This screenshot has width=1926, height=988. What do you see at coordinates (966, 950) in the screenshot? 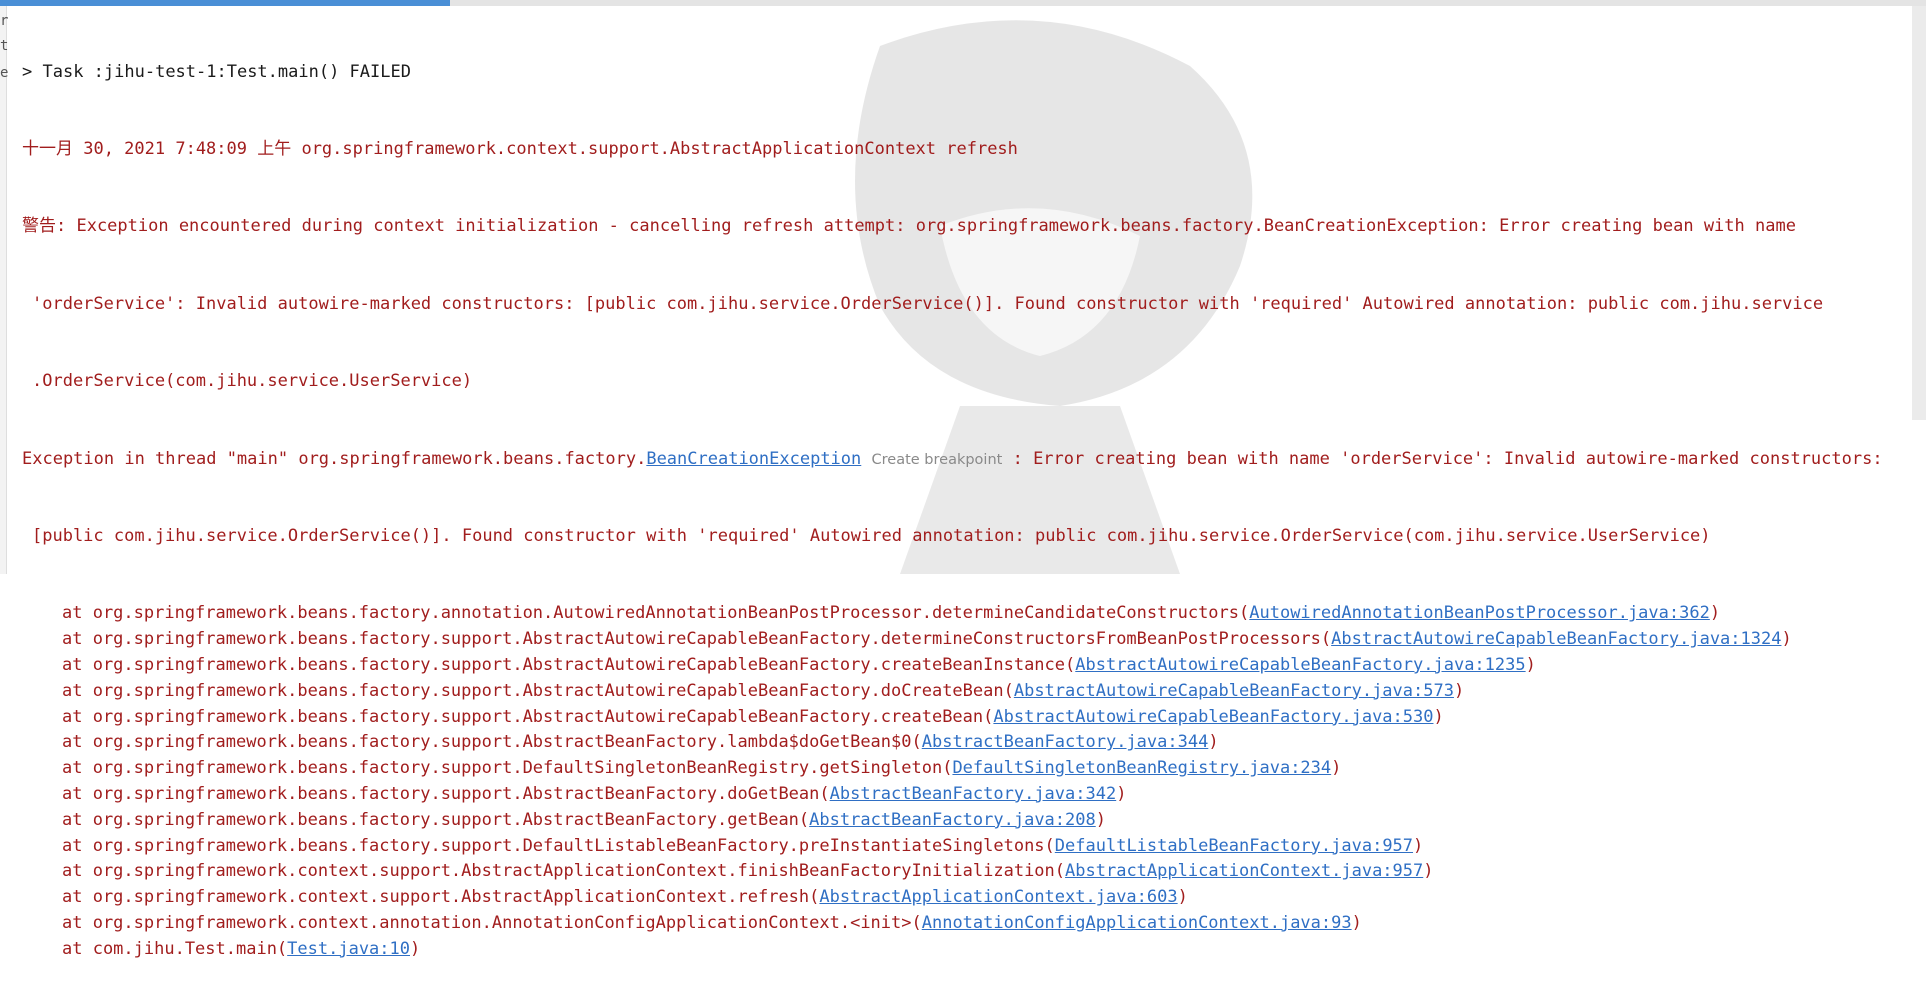
I see `stack-frame: at com.jihu.Test.main(Test.java:10)` at bounding box center [966, 950].